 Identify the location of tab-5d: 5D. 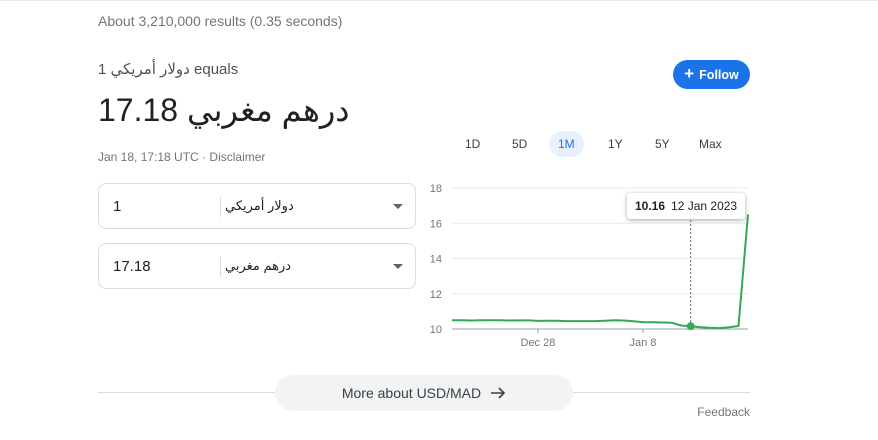
(519, 144).